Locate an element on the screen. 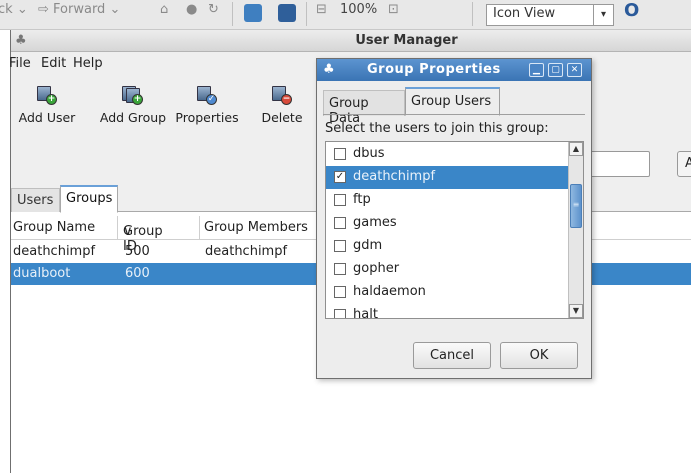  user-checklist: dbus ✓ deathchimpf ftp games gdm gopher is located at coordinates (454, 230).